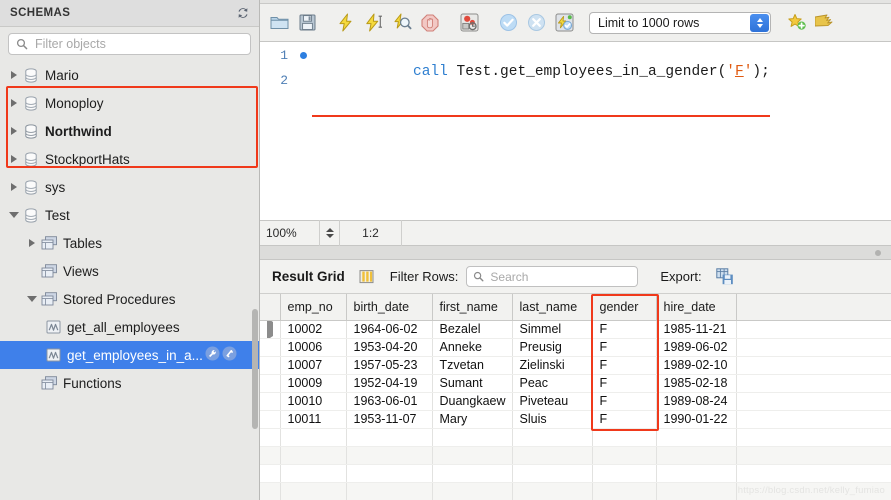 This screenshot has height=500, width=891. I want to click on toggle-stop-on-error-icon, so click(469, 23).